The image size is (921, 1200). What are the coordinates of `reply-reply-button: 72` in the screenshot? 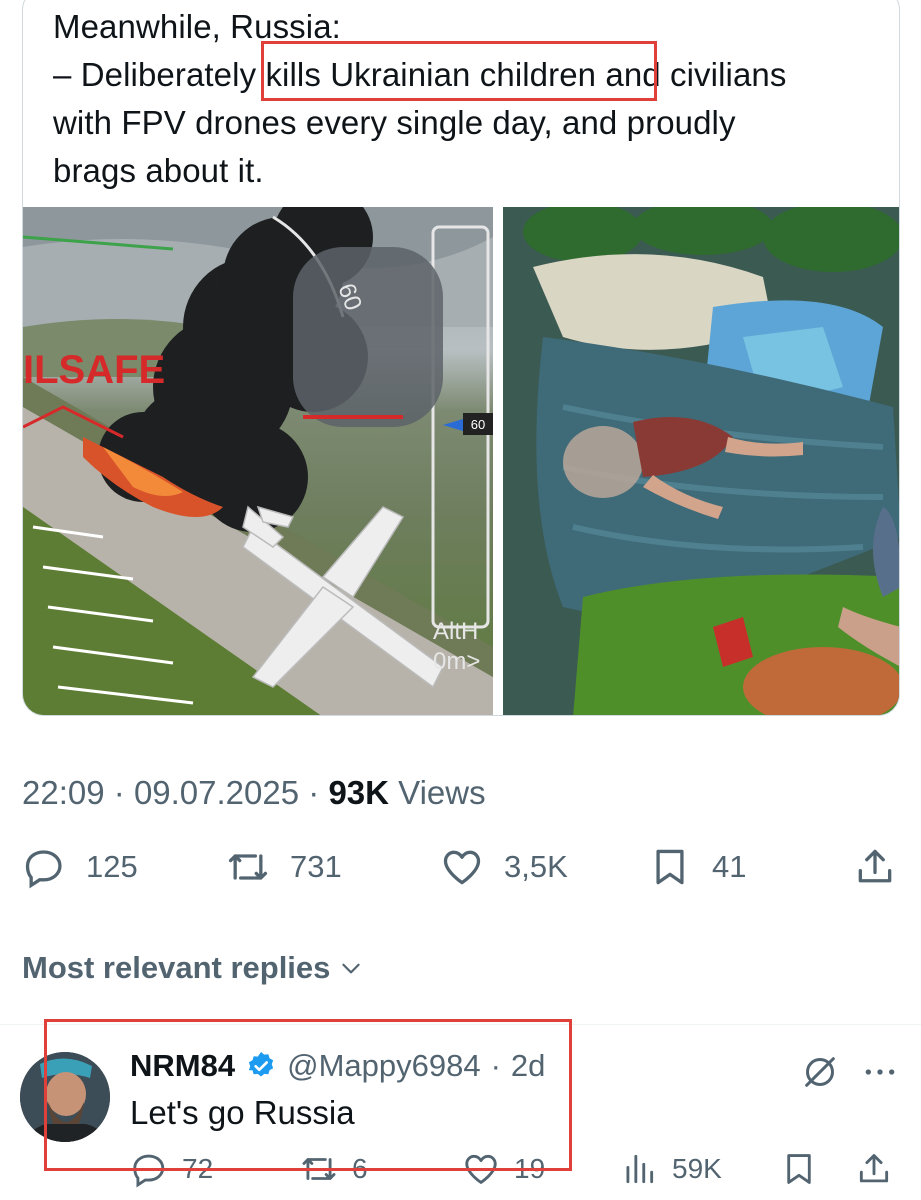 It's located at (171, 1169).